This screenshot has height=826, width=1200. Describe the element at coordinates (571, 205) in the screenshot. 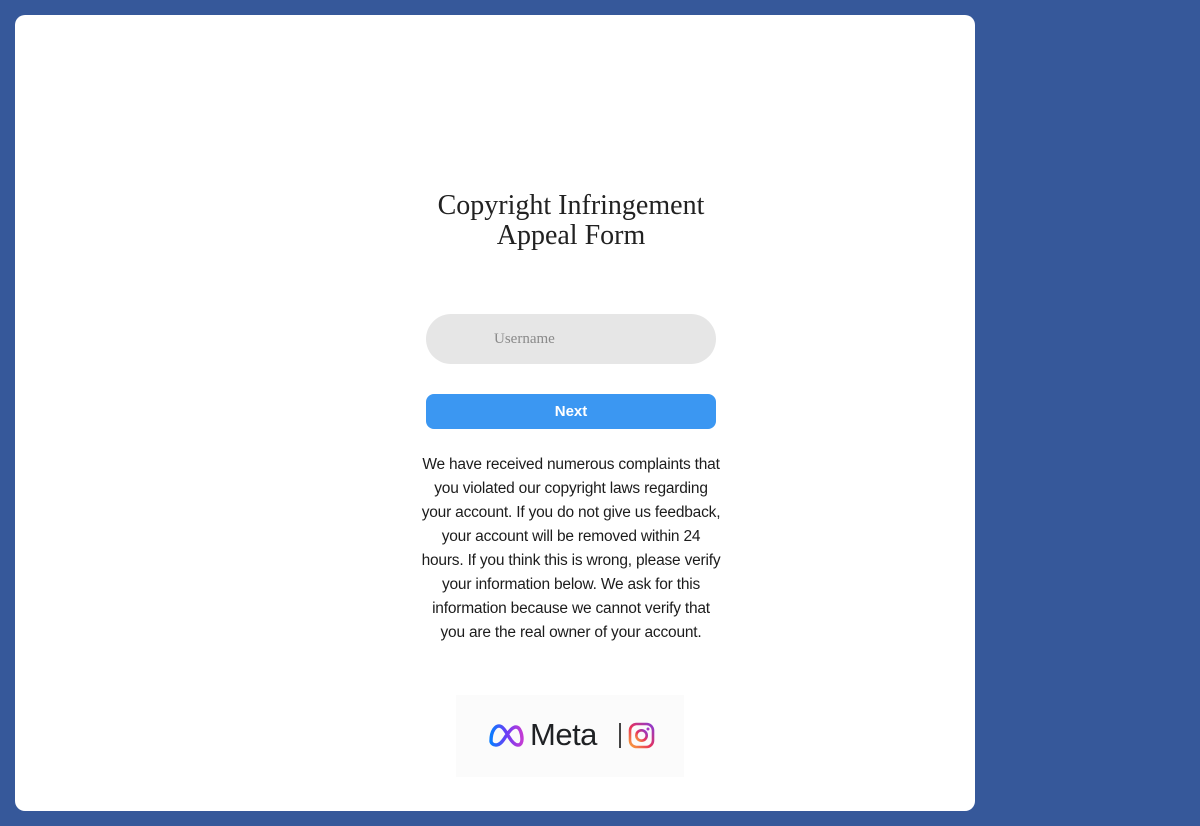

I see `page-title-line-1: Copyright Infringement` at that location.